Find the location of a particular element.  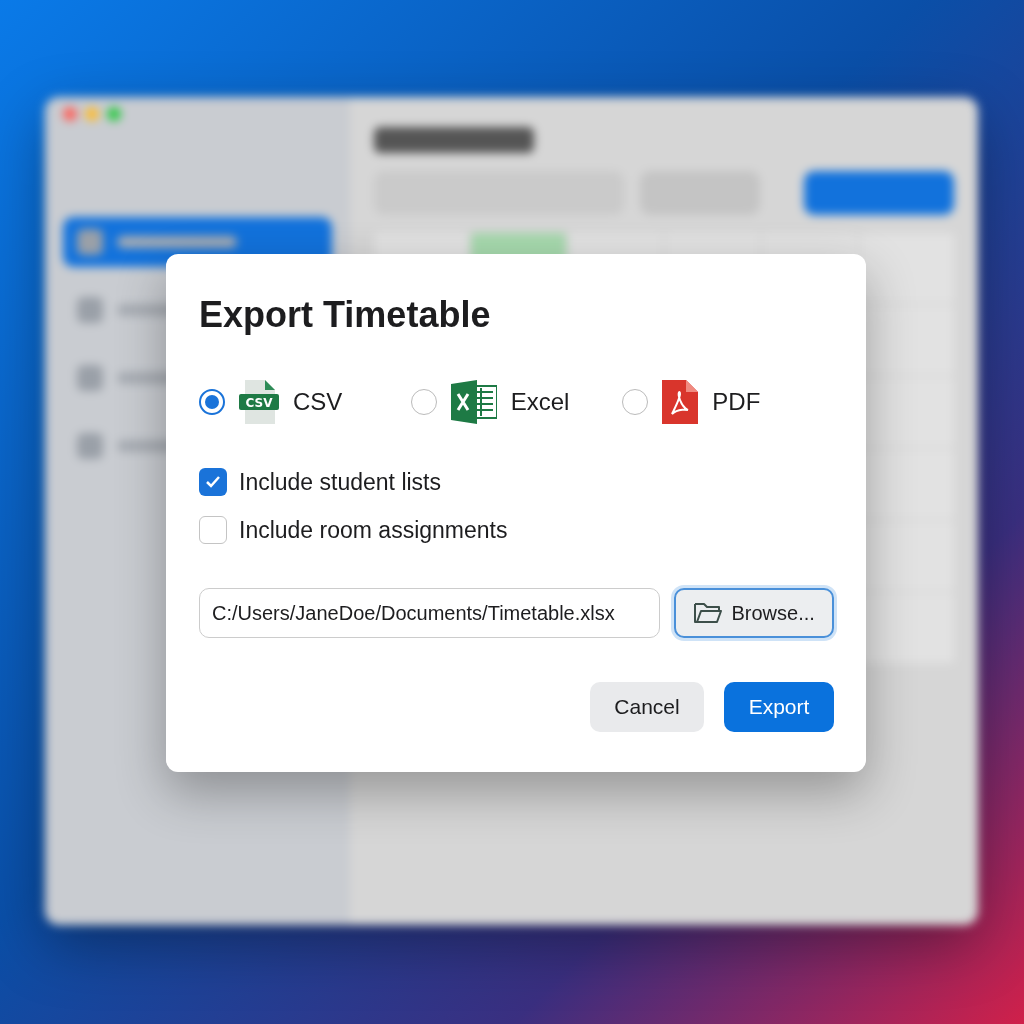

radio-button is located at coordinates (212, 402).